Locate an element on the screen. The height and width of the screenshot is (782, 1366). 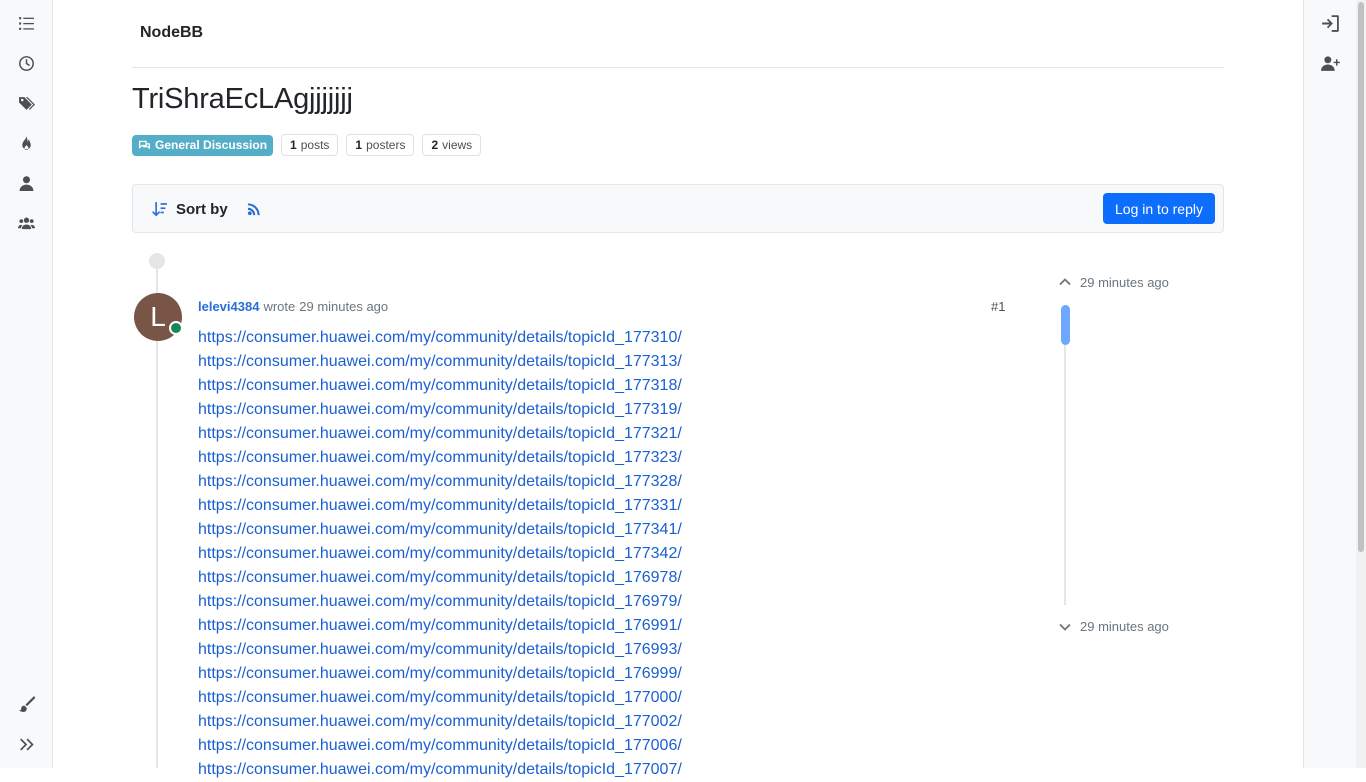
right-sidebar is located at coordinates (1329, 384).